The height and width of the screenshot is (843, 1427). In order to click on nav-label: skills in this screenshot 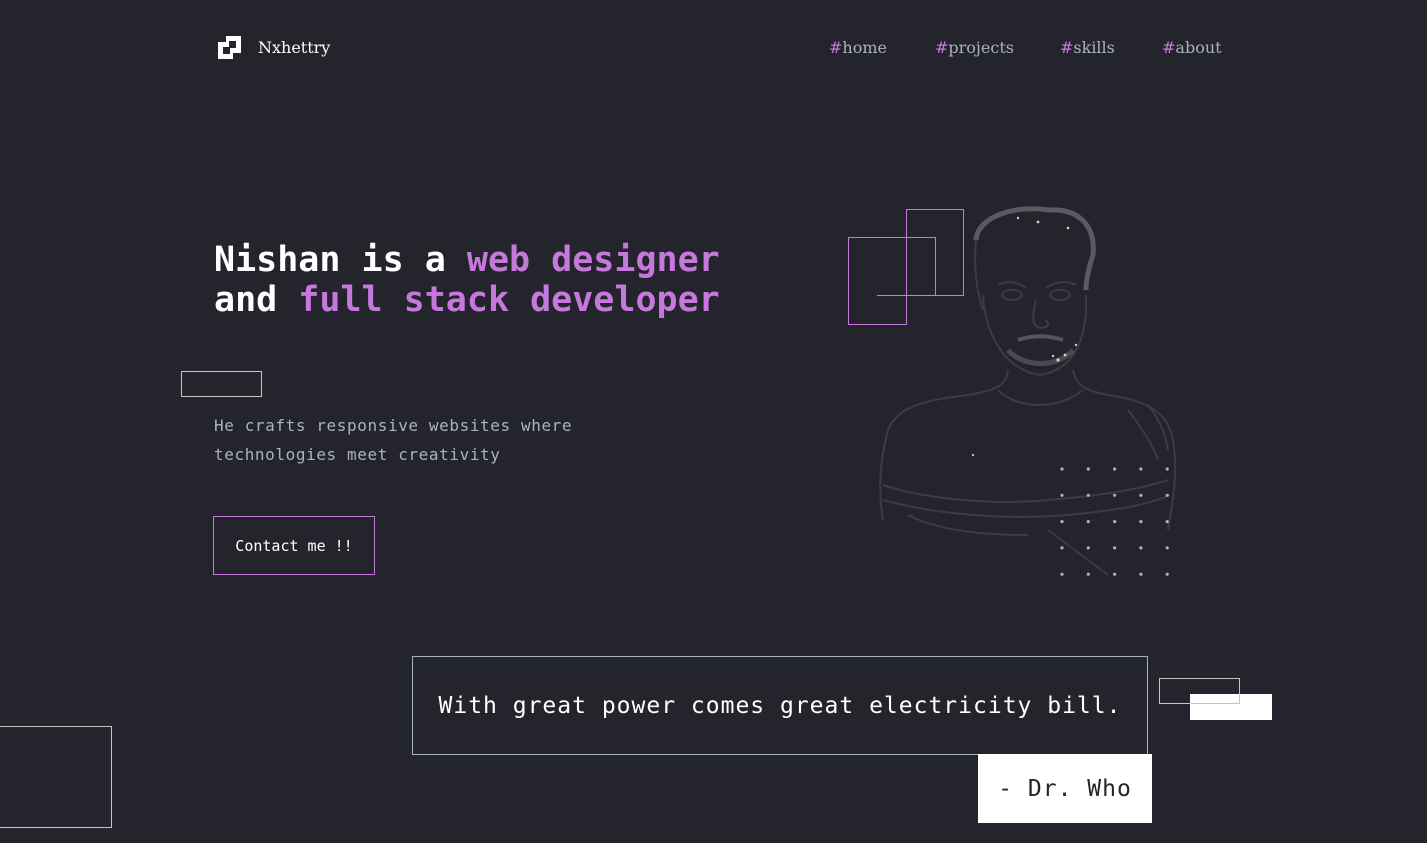, I will do `click(1094, 47)`.